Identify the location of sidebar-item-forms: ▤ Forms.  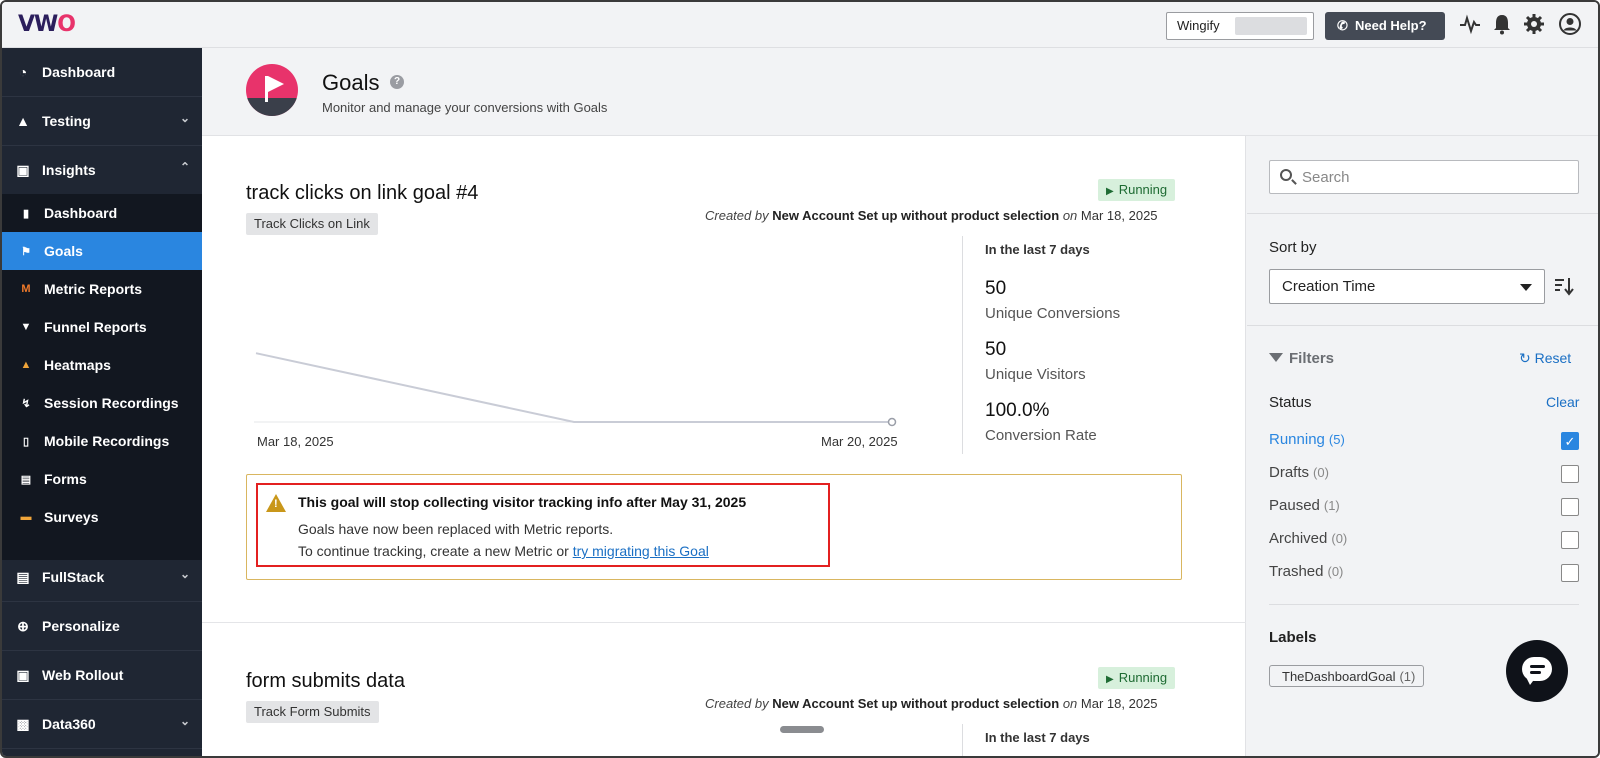
(102, 479).